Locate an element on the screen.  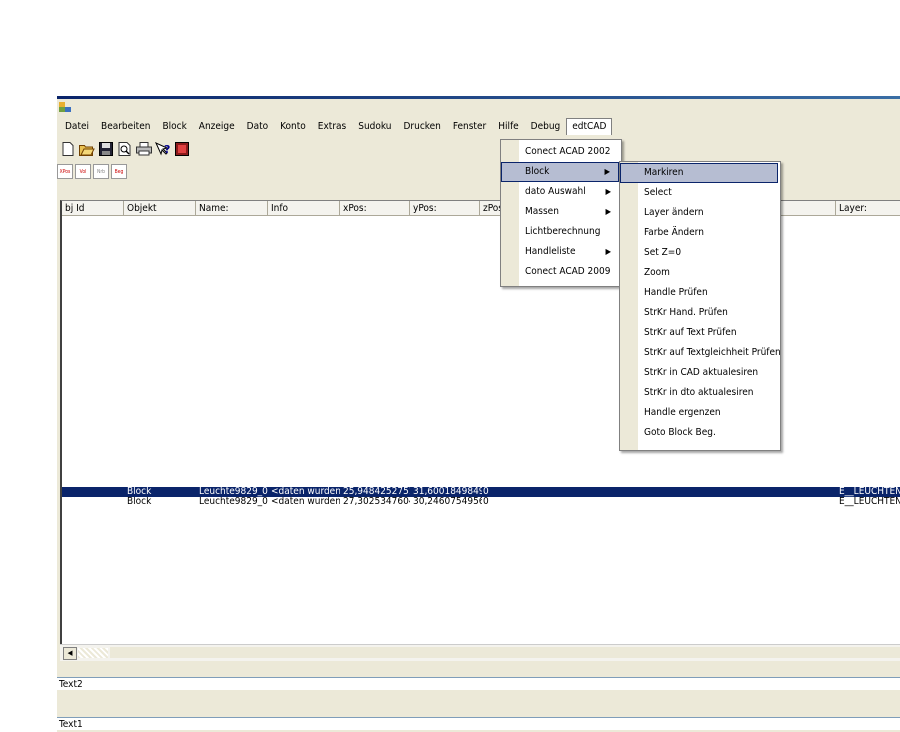
main-toolbar: ? is located at coordinates (125, 150).